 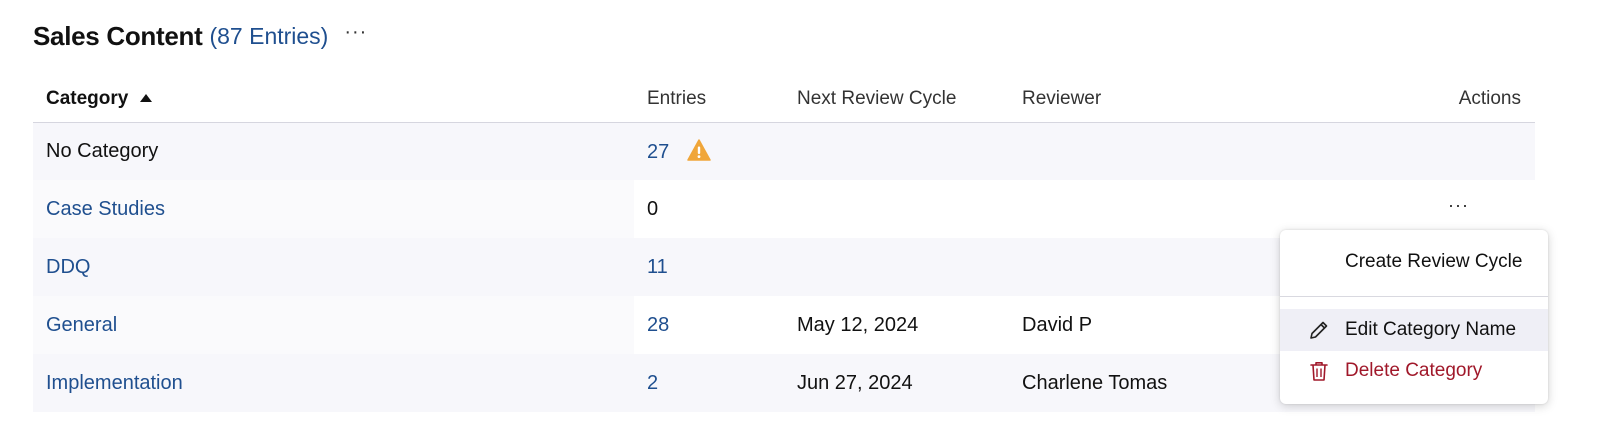 I want to click on category-name: No Category, so click(x=102, y=150).